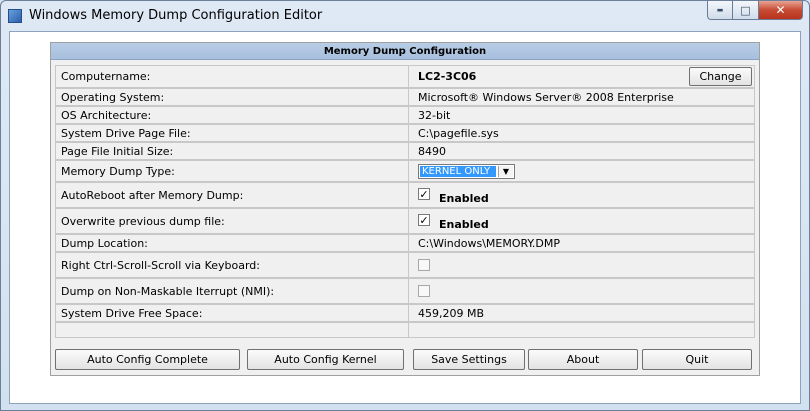 The width and height of the screenshot is (810, 411). What do you see at coordinates (582, 265) in the screenshot?
I see `ctrl-scroll-value-cell` at bounding box center [582, 265].